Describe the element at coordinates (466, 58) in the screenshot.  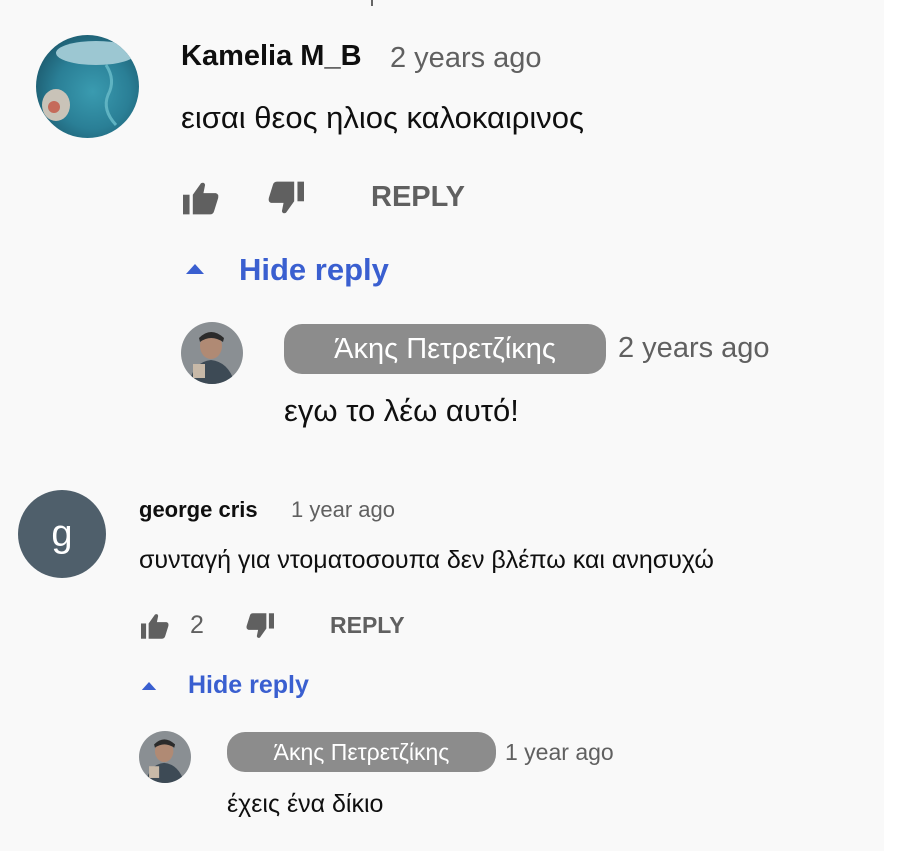
I see `comment-time: 2 years ago` at that location.